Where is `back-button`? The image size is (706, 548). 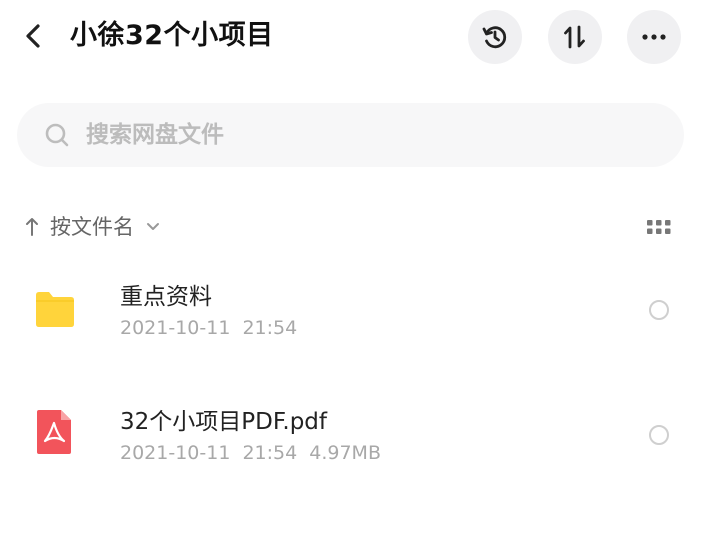 back-button is located at coordinates (34, 36).